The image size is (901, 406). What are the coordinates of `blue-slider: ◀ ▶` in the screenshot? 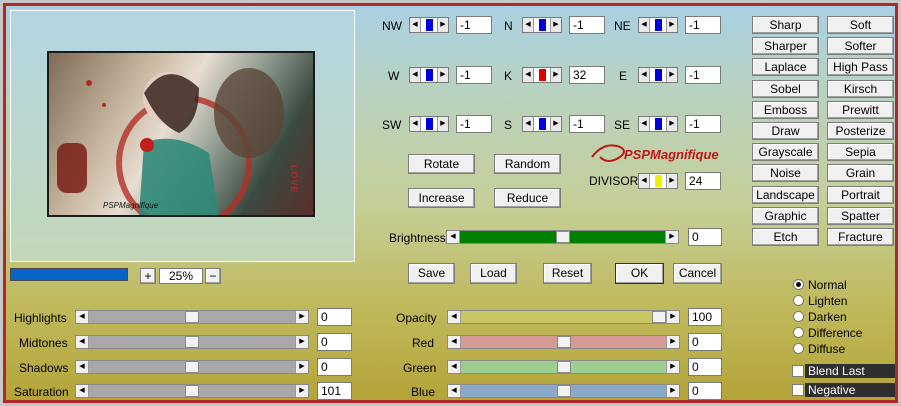 It's located at (563, 391).